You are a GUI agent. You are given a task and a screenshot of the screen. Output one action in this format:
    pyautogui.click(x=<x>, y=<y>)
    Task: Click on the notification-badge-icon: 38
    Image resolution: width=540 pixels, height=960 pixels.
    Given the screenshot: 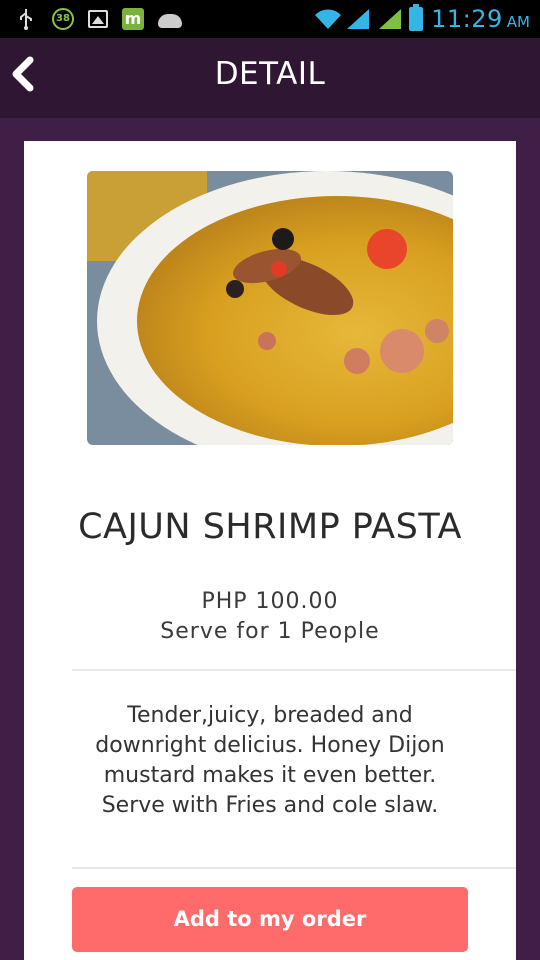 What is the action you would take?
    pyautogui.click(x=63, y=19)
    